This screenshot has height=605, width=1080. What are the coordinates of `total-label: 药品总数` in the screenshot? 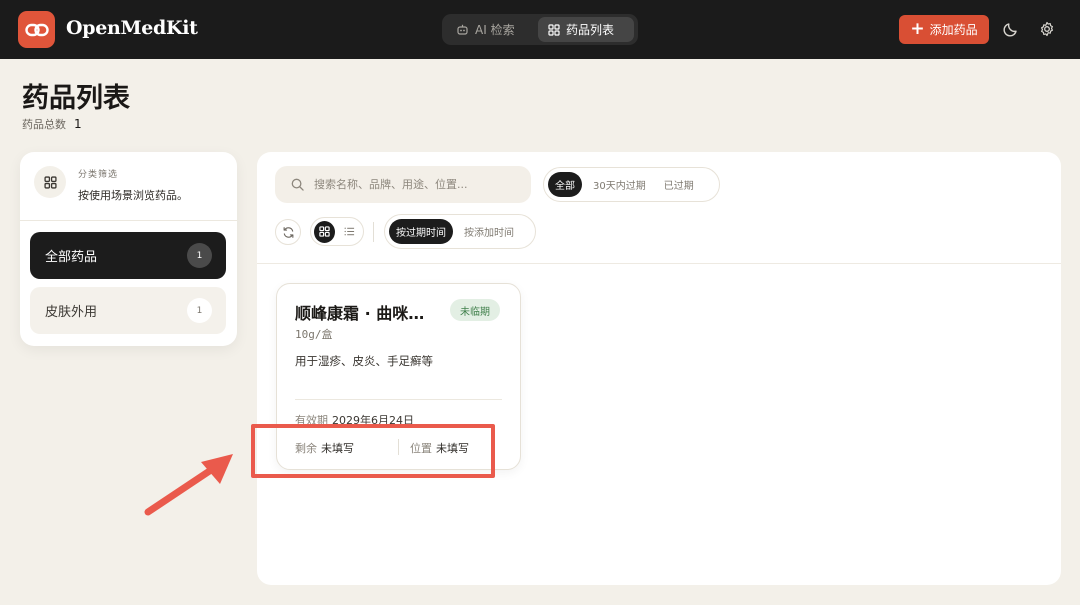 It's located at (44, 124).